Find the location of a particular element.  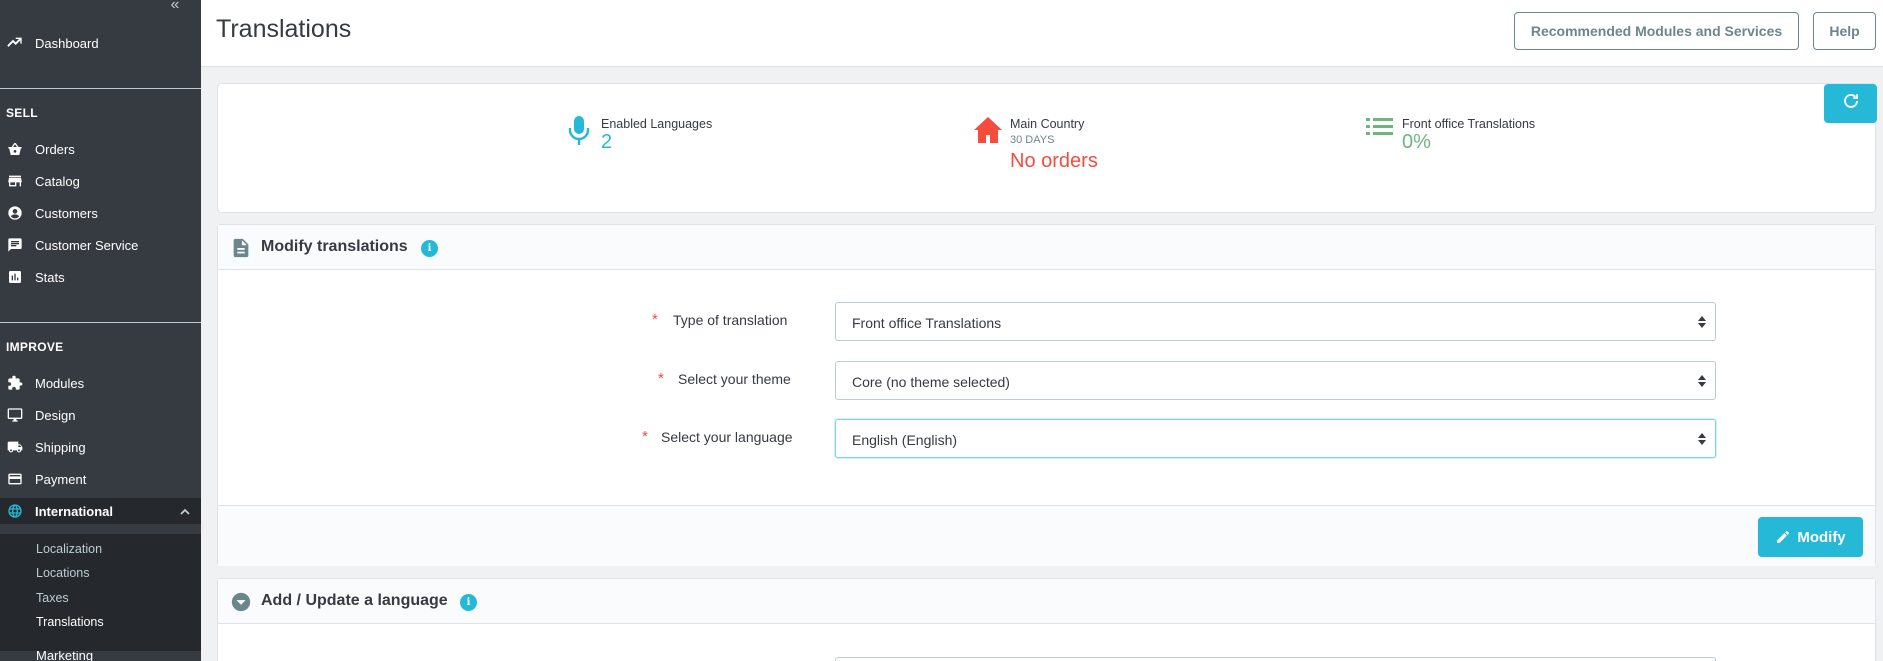

form-row-select-language: * Select your language English (English) is located at coordinates (1046, 439).